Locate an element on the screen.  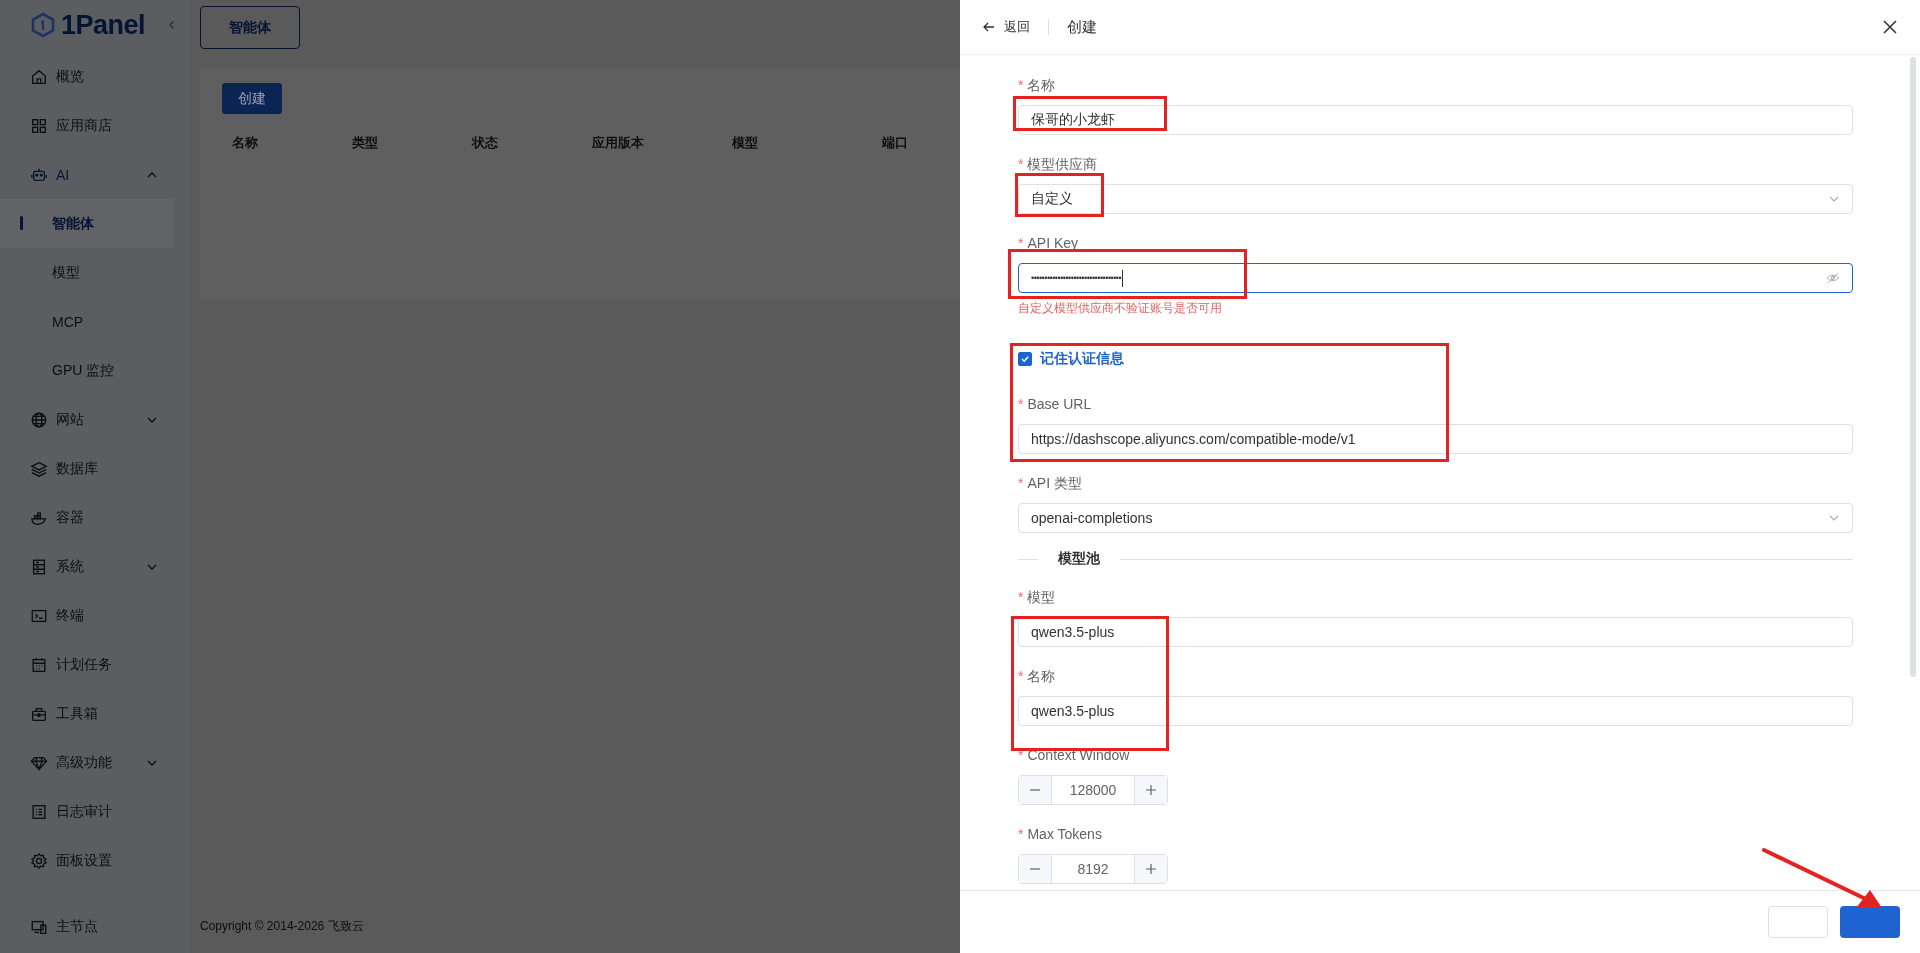
gear-icon is located at coordinates (39, 860).